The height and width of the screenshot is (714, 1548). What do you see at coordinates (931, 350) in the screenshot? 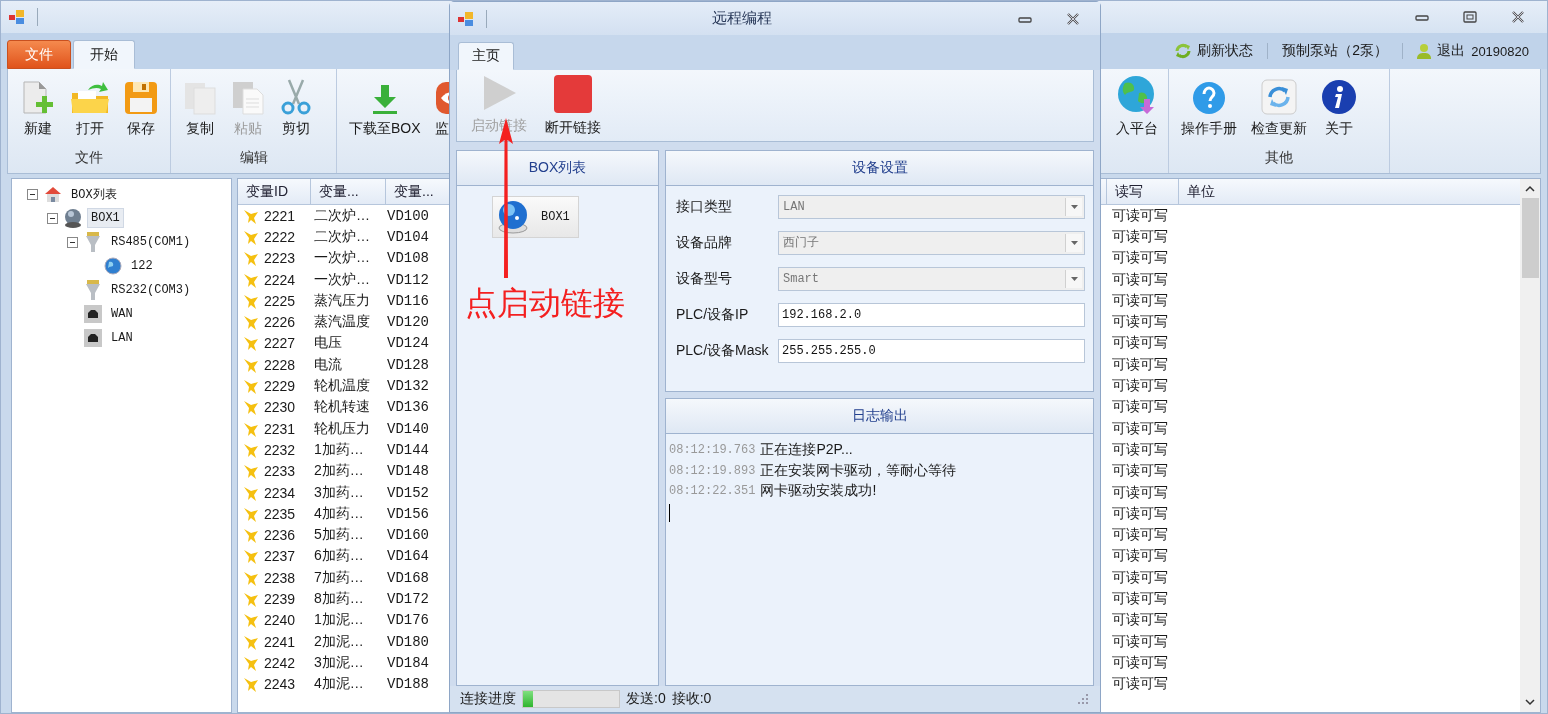
I see `input-field: 255.255.255.0` at bounding box center [931, 350].